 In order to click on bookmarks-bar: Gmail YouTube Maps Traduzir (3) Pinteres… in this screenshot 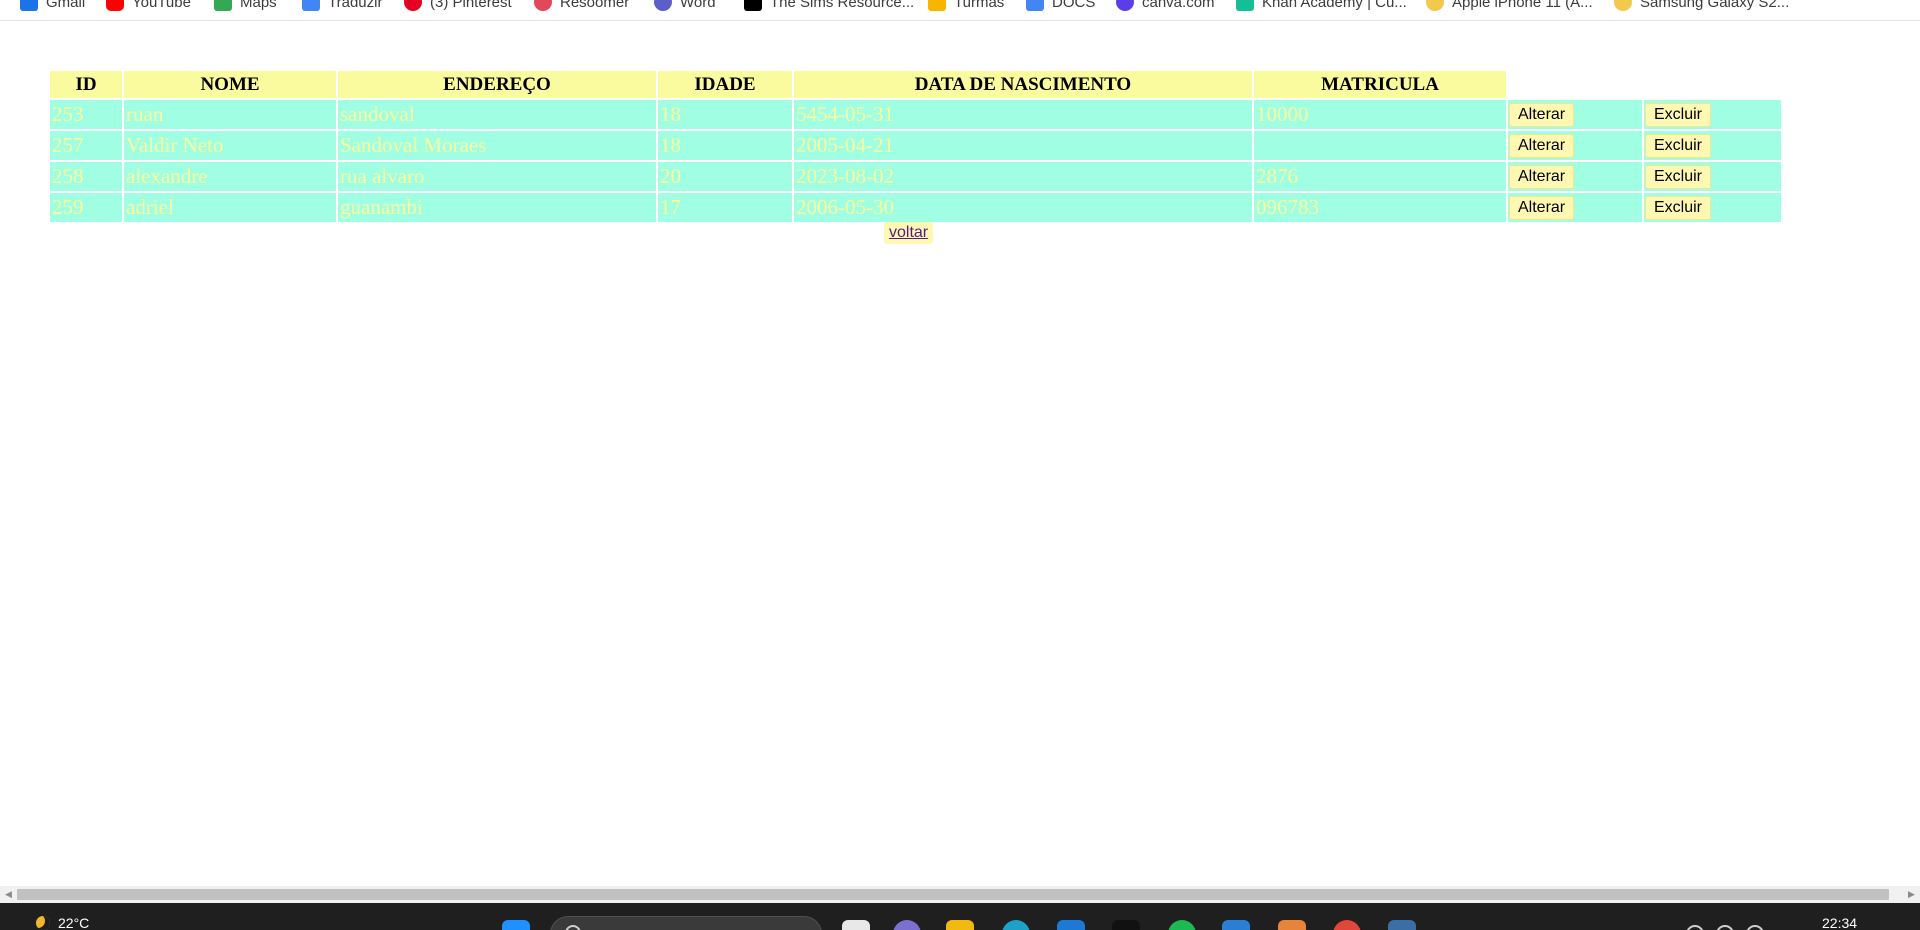, I will do `click(960, 10)`.